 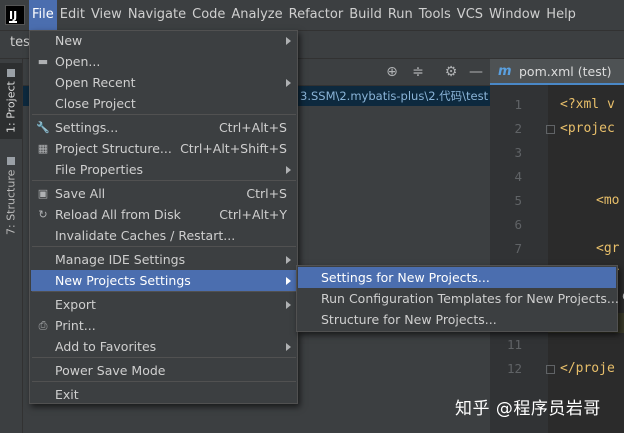 I want to click on line-number: 5, so click(x=518, y=200).